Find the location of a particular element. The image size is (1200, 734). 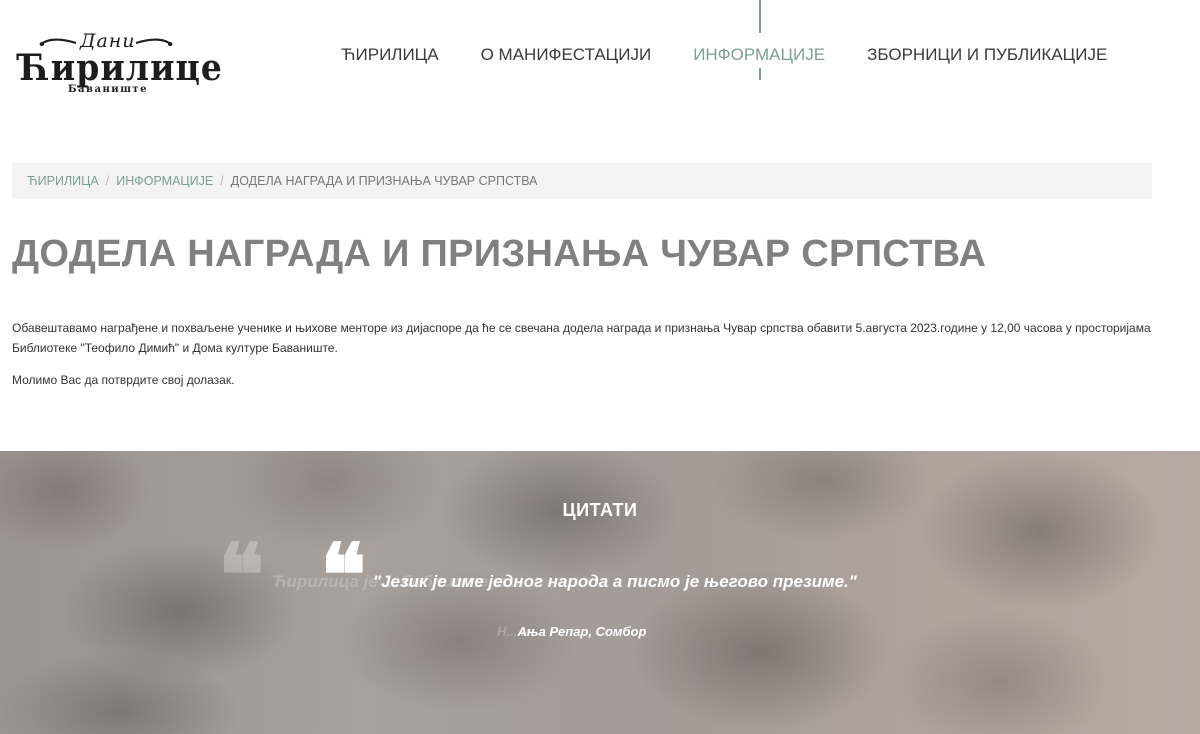

breadcrumb-link-information: ИНФОРМАЦИЈЕ is located at coordinates (164, 181).